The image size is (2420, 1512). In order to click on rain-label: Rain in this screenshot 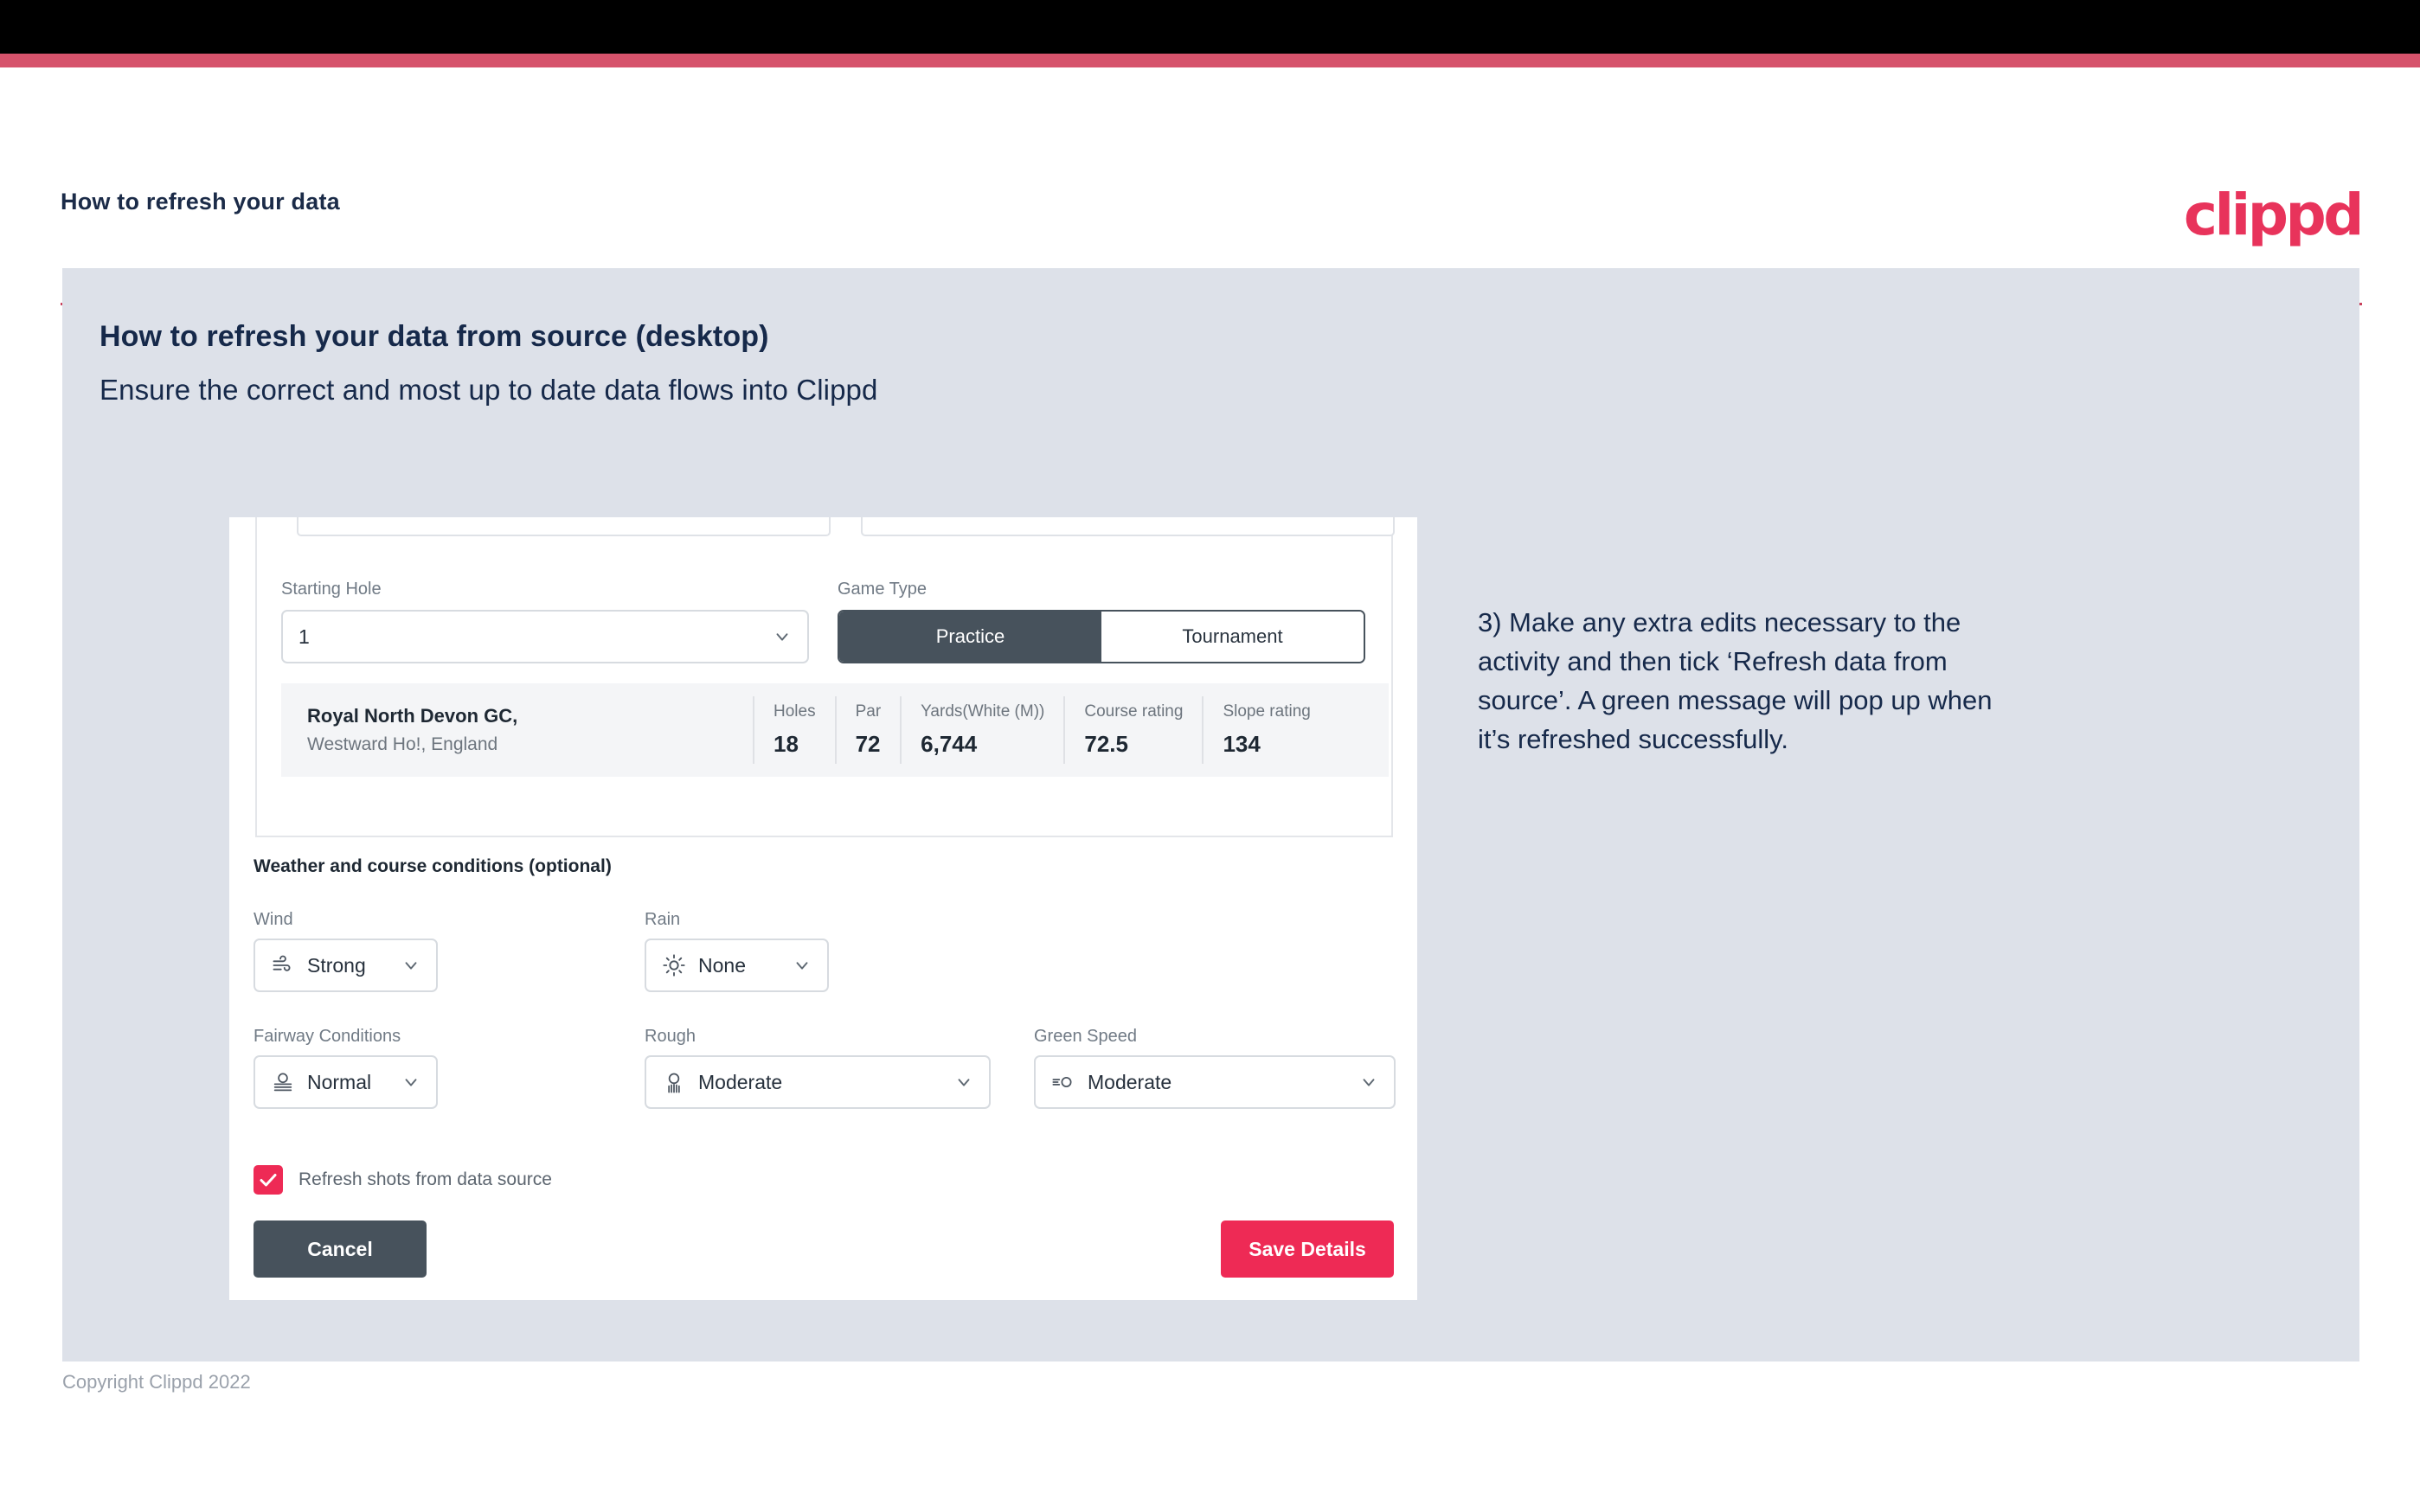, I will do `click(663, 919)`.